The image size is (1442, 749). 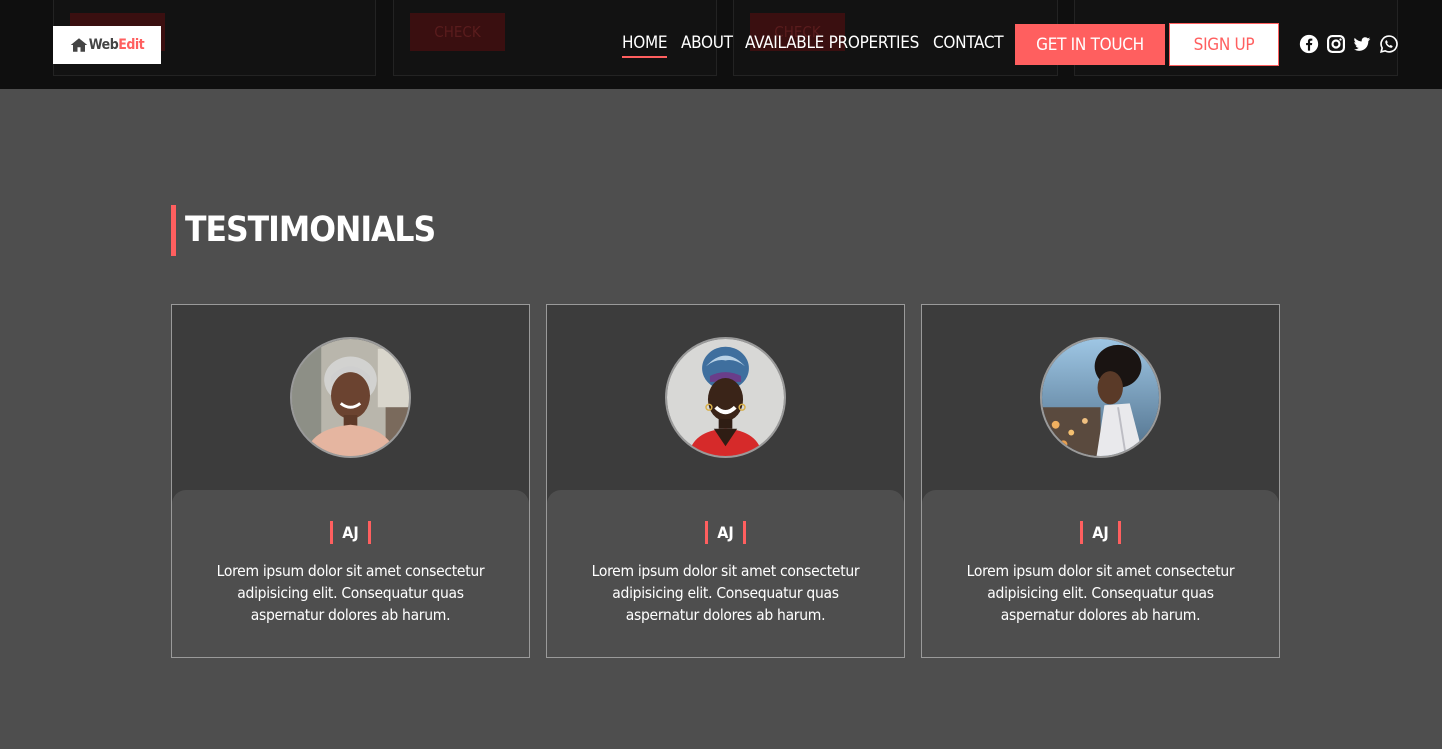 What do you see at coordinates (131, 45) in the screenshot?
I see `logo-text-suffix: Edit` at bounding box center [131, 45].